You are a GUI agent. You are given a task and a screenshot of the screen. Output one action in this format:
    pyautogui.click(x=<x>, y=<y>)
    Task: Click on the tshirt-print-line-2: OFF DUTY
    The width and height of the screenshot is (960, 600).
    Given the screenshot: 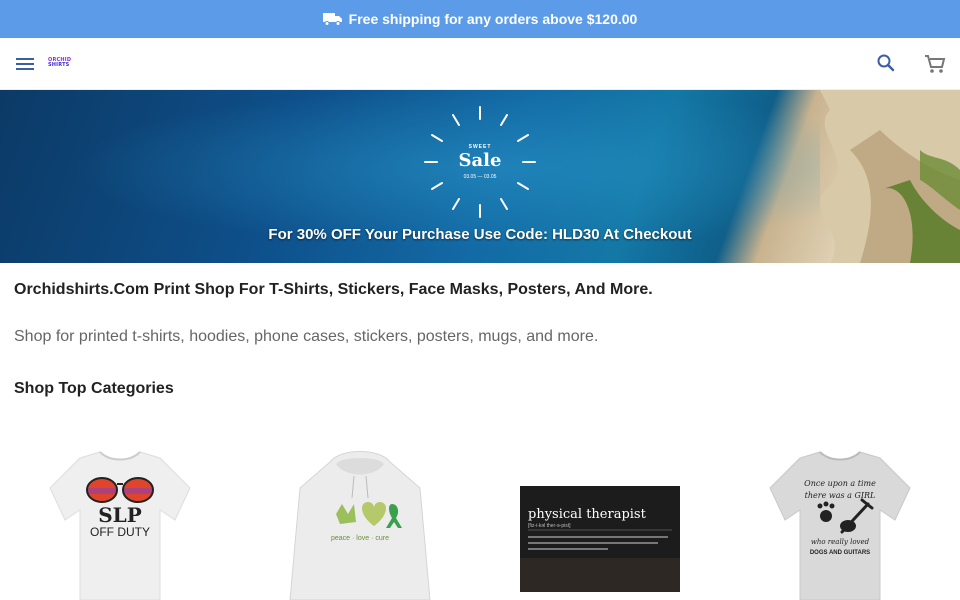 What is the action you would take?
    pyautogui.click(x=120, y=532)
    